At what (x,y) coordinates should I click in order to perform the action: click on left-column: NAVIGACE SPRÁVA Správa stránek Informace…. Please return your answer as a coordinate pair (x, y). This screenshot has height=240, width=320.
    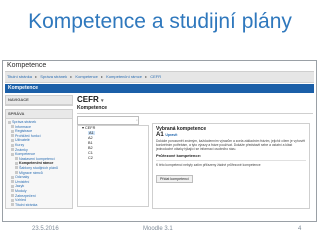
    Looking at the image, I should click on (39, 158).